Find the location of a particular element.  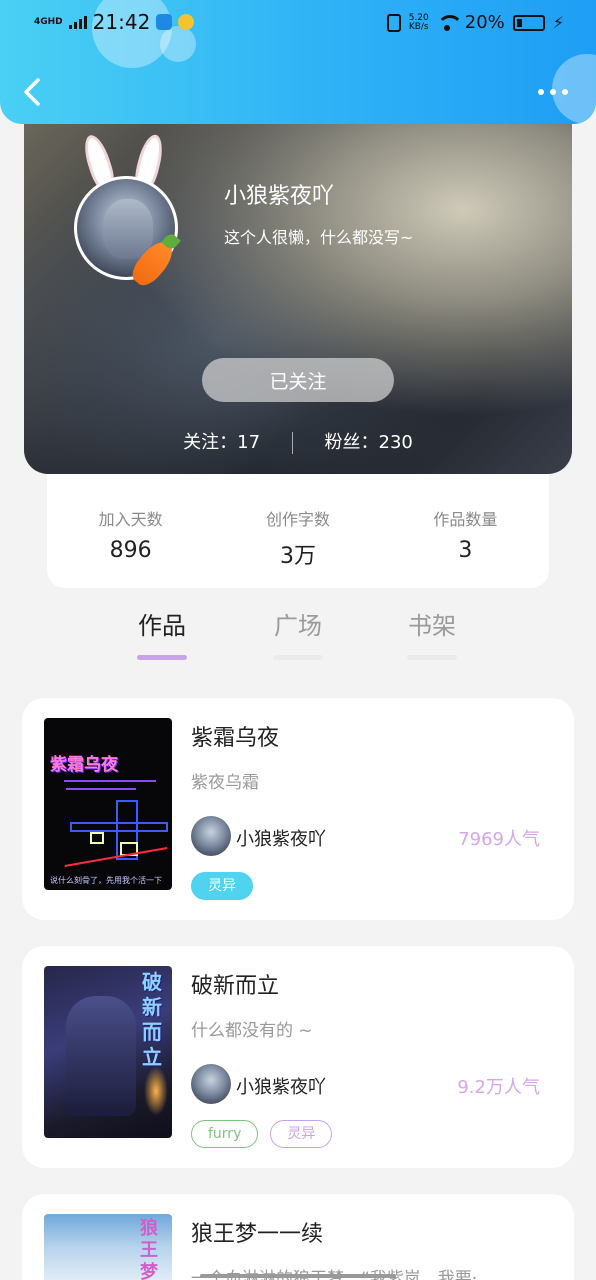

vibrate-icon is located at coordinates (393, 22).